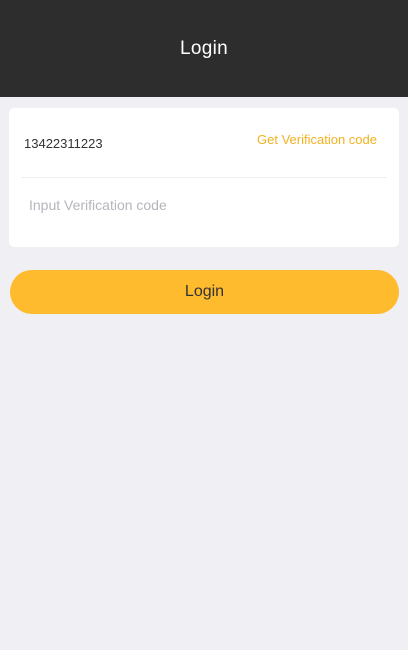  I want to click on form-divider, so click(204, 177).